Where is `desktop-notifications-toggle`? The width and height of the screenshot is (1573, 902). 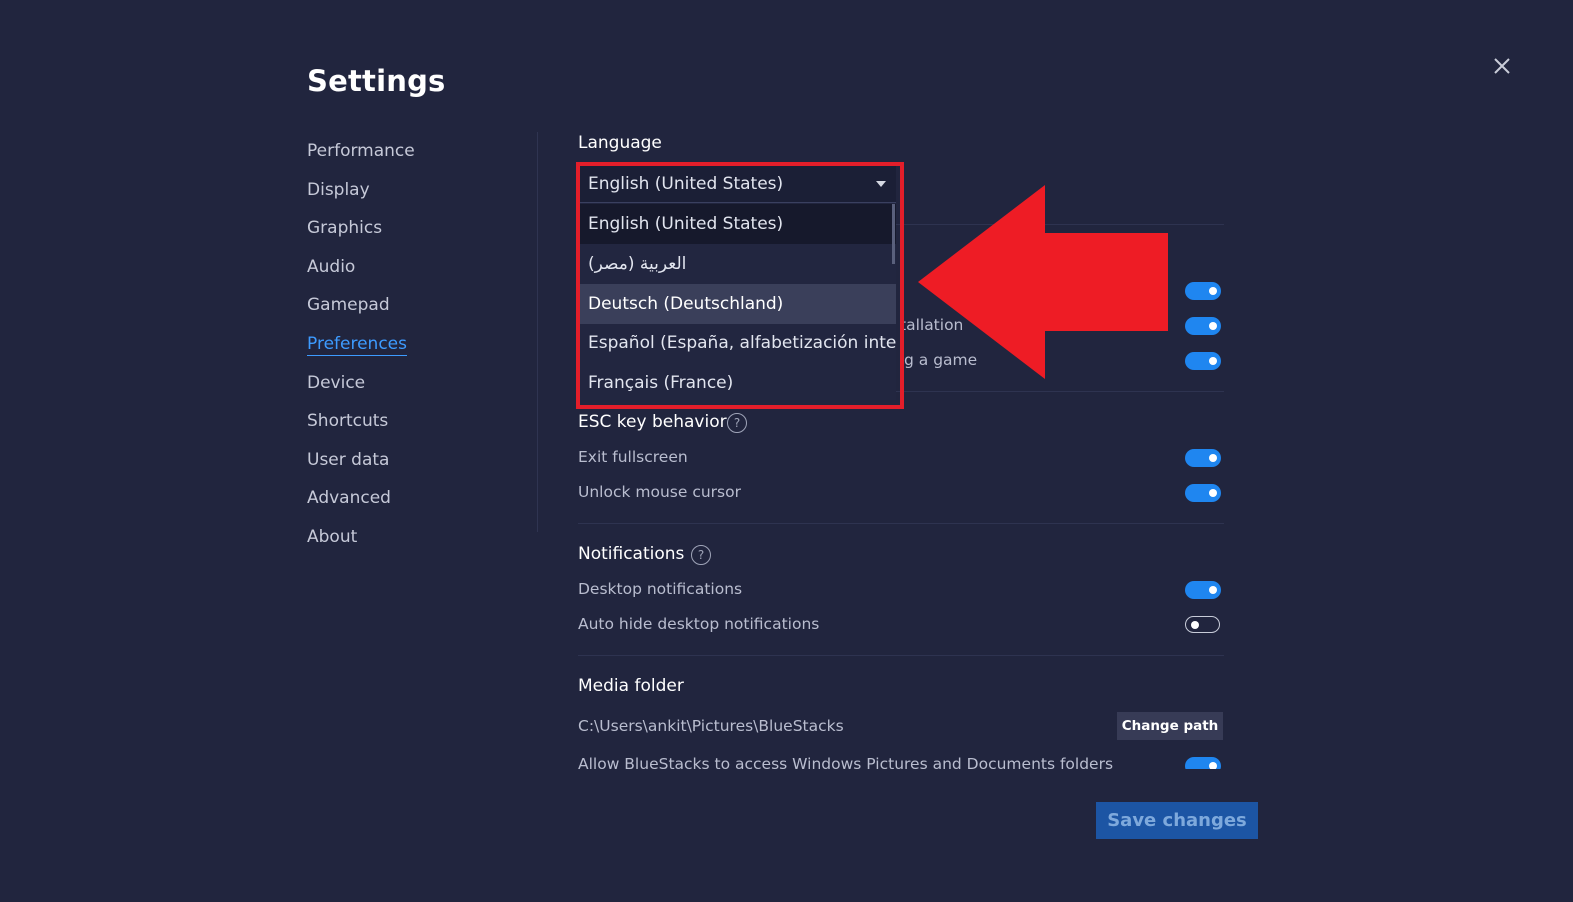 desktop-notifications-toggle is located at coordinates (1203, 590).